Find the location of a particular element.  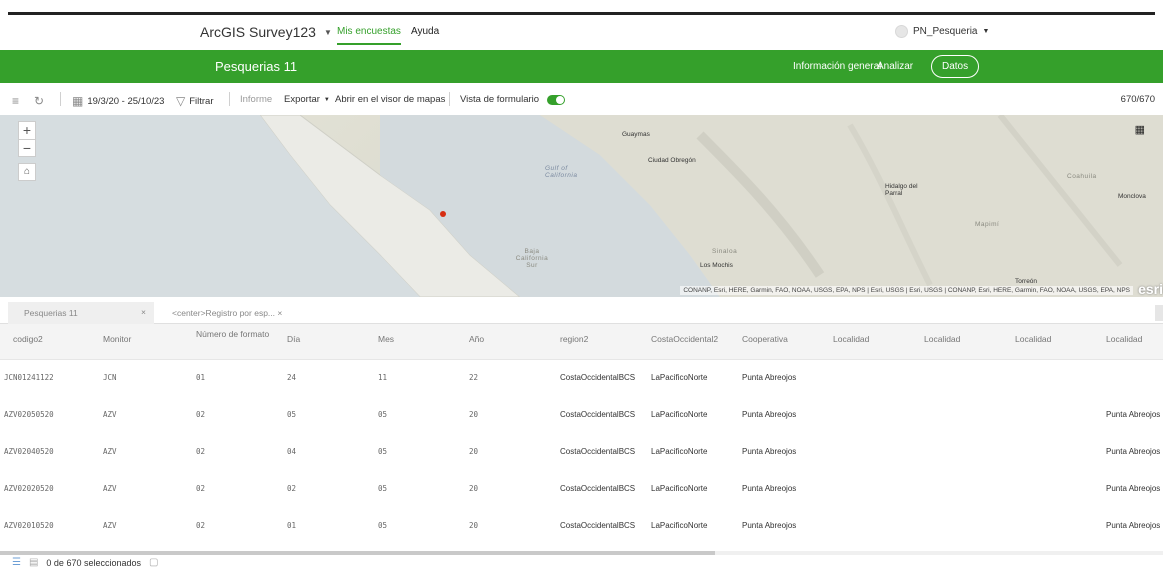

table-cell: AZV02040520 is located at coordinates (50, 452).